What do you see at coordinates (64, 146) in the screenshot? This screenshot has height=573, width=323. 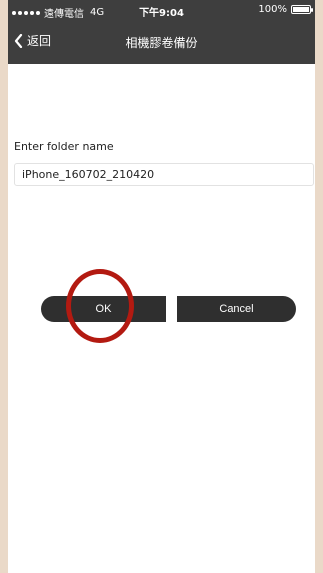 I see `folder-name-label: Enter folder name` at bounding box center [64, 146].